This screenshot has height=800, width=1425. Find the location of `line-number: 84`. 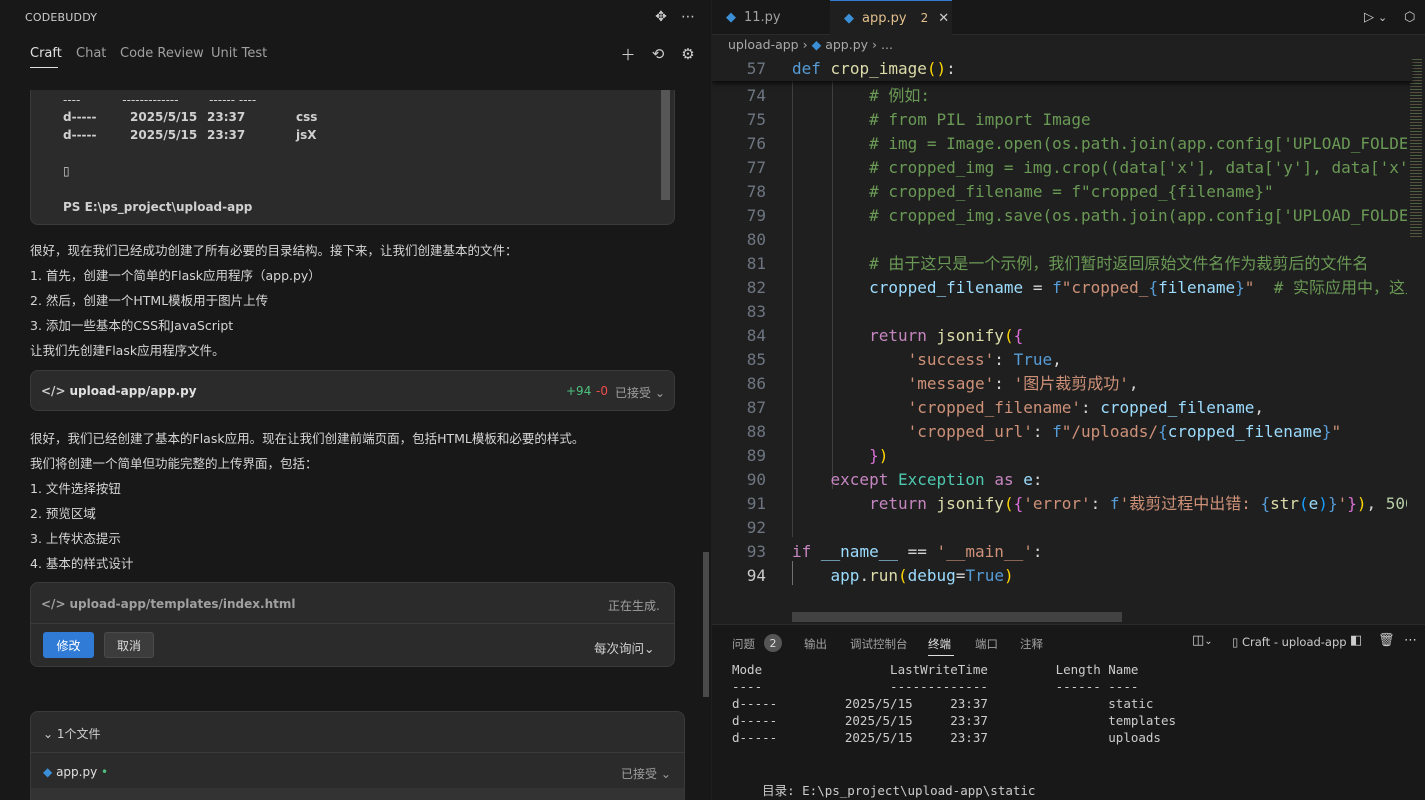

line-number: 84 is located at coordinates (756, 335).